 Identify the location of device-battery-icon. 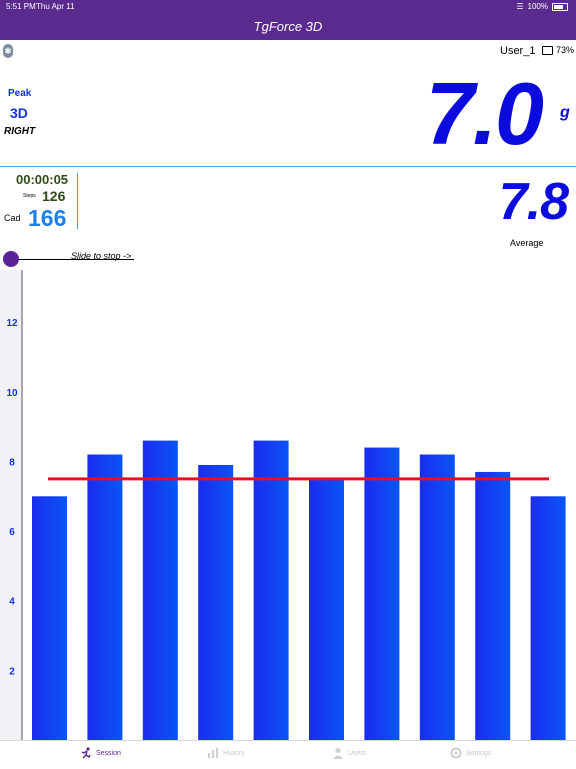
(547, 50).